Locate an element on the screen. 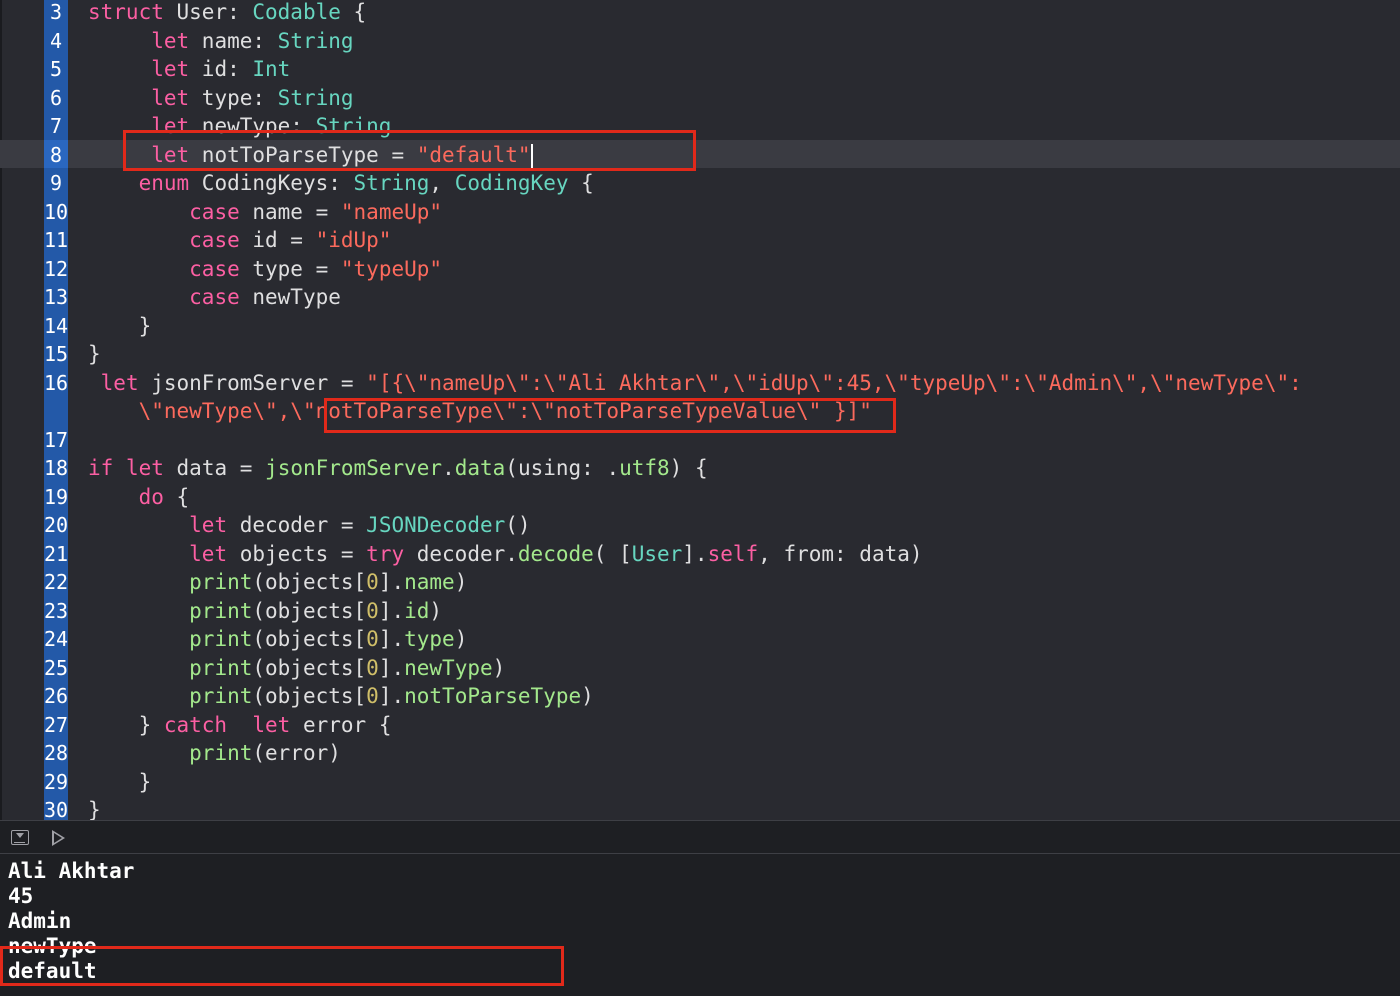  code-line: print(objects[0].newType) is located at coordinates (296, 668).